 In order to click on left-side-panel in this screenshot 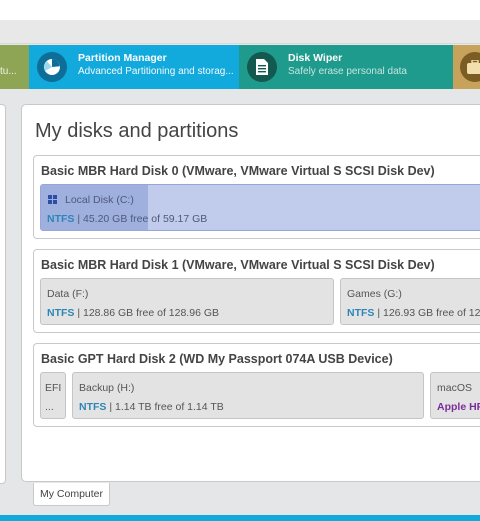, I will do `click(3, 294)`.